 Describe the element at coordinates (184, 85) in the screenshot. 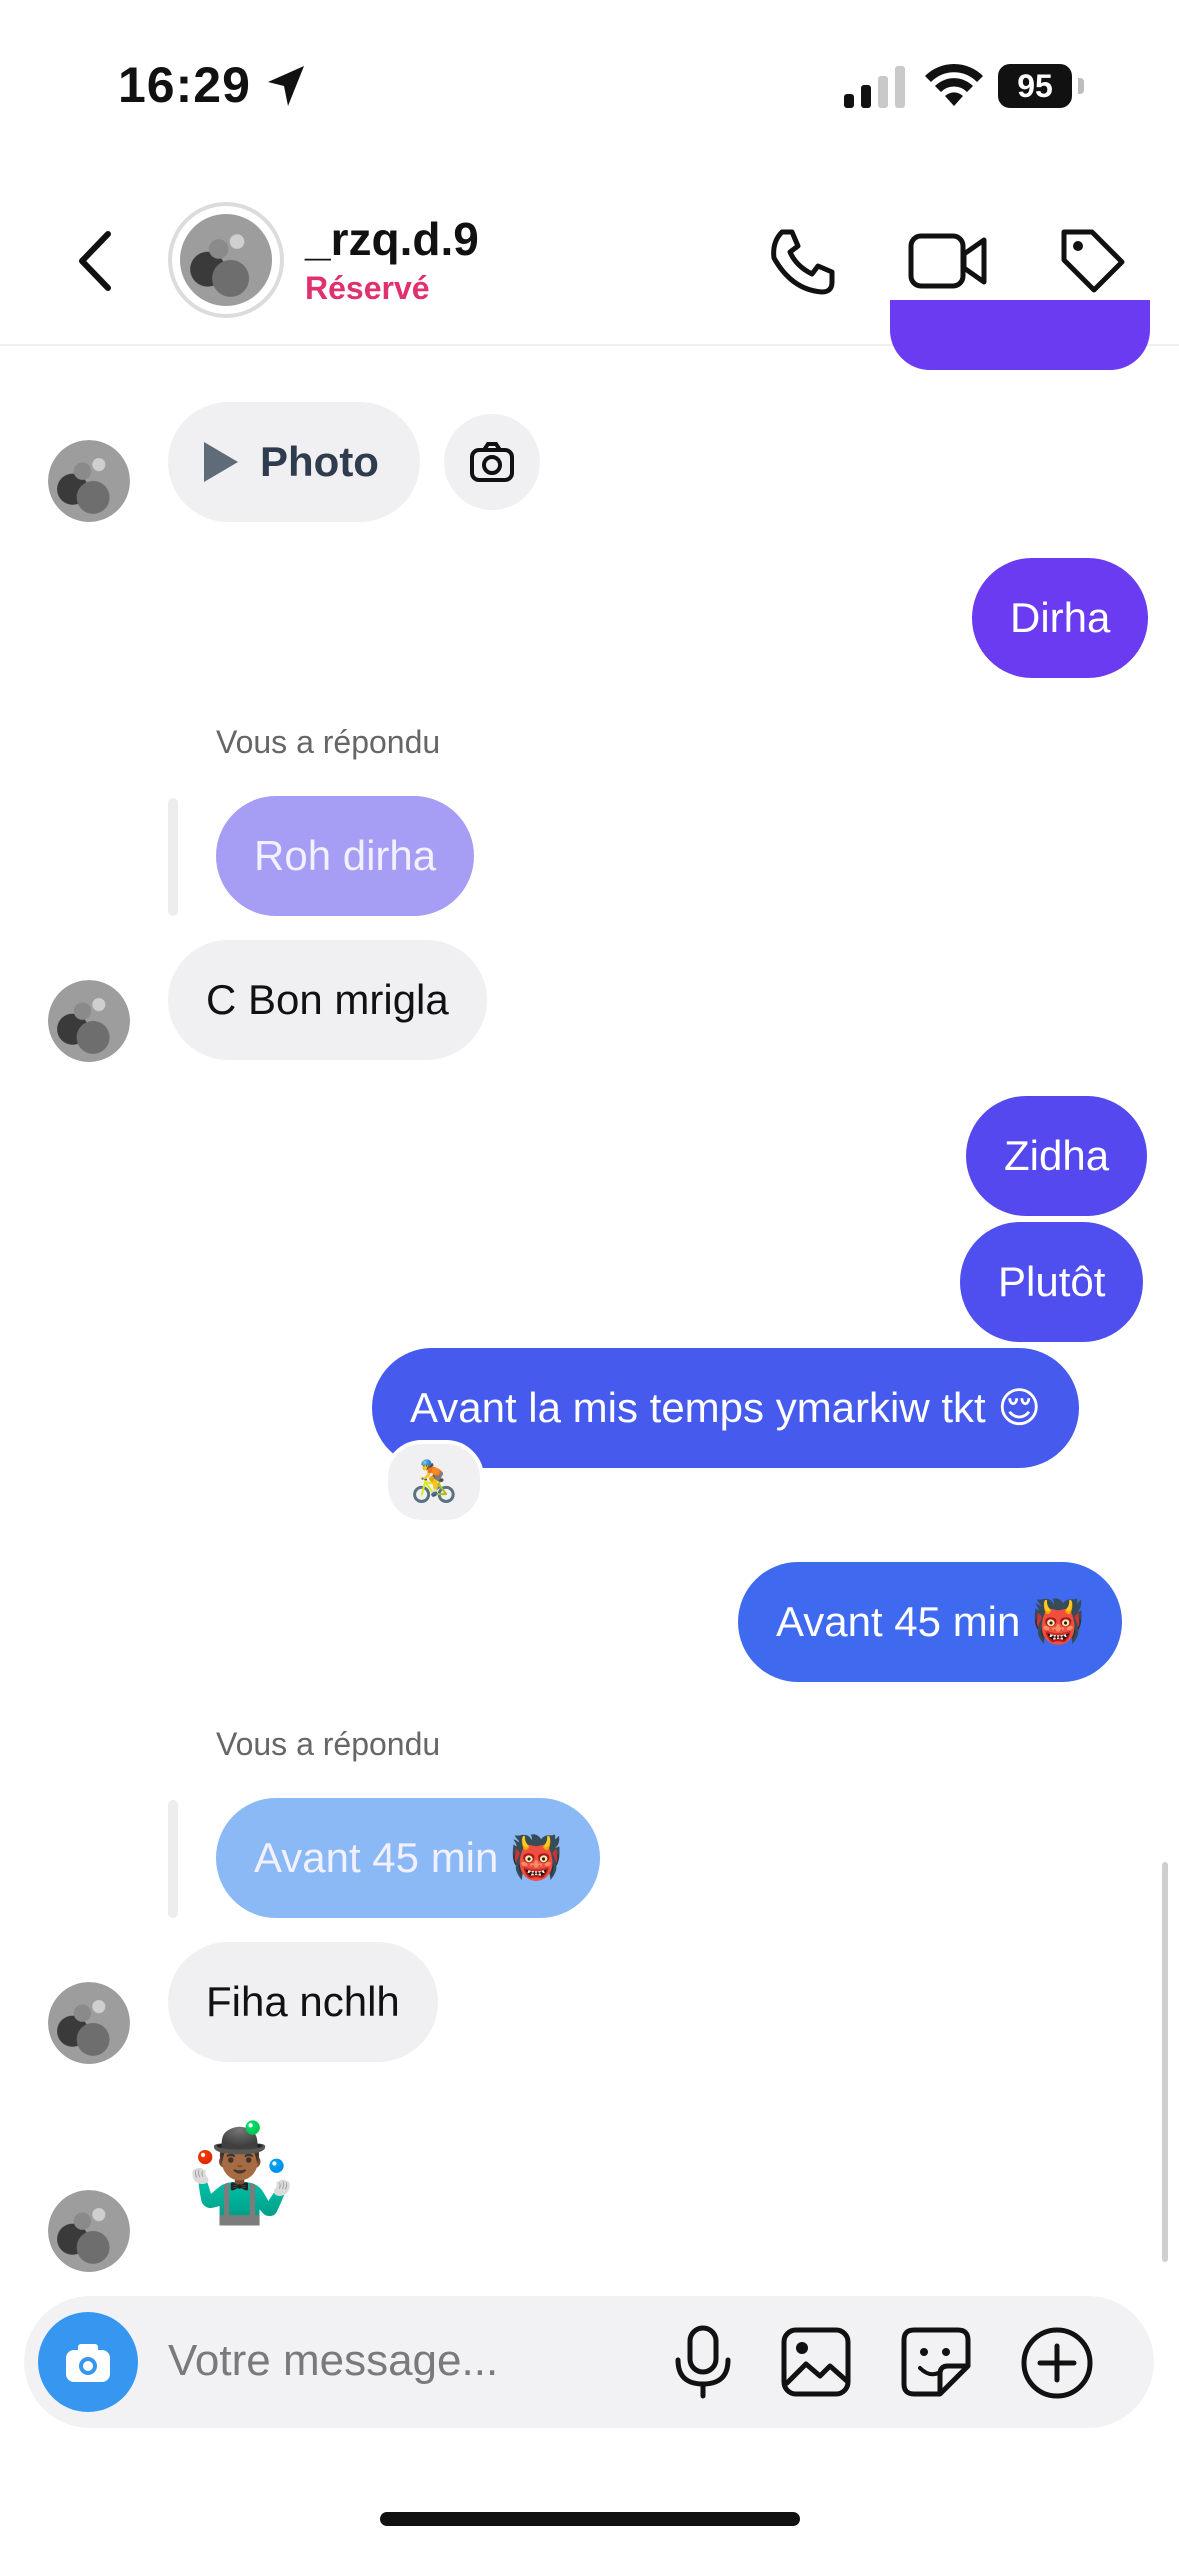

I see `status-time: 16:29` at that location.